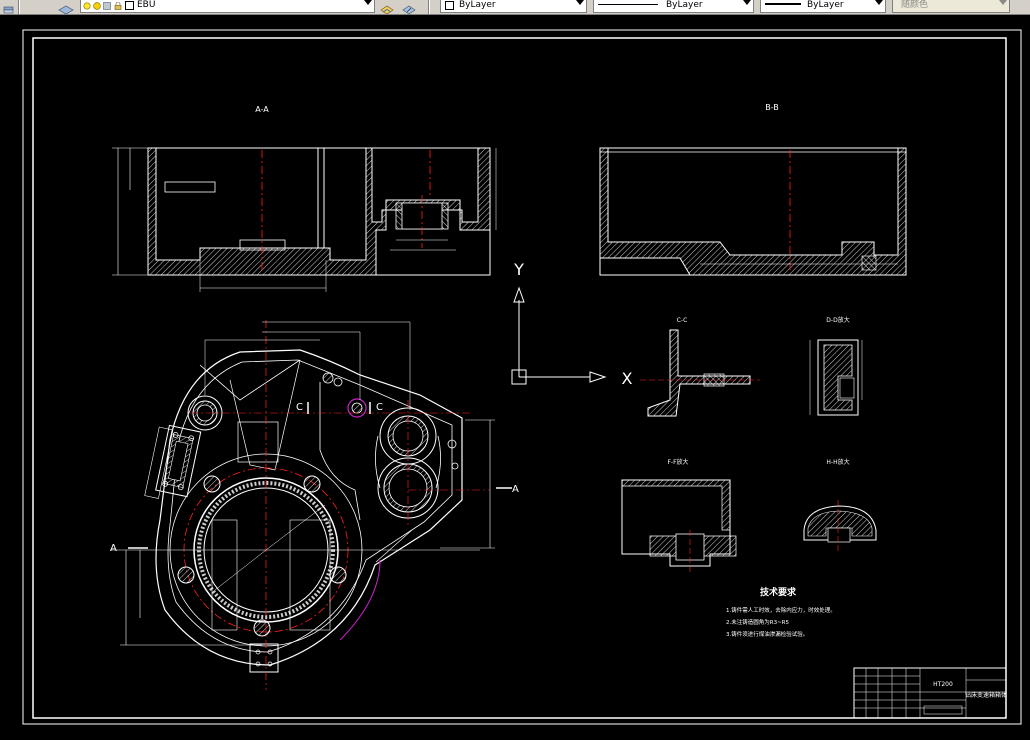 Image resolution: width=1030 pixels, height=740 pixels. Describe the element at coordinates (449, 5) in the screenshot. I see `color-swatch` at that location.